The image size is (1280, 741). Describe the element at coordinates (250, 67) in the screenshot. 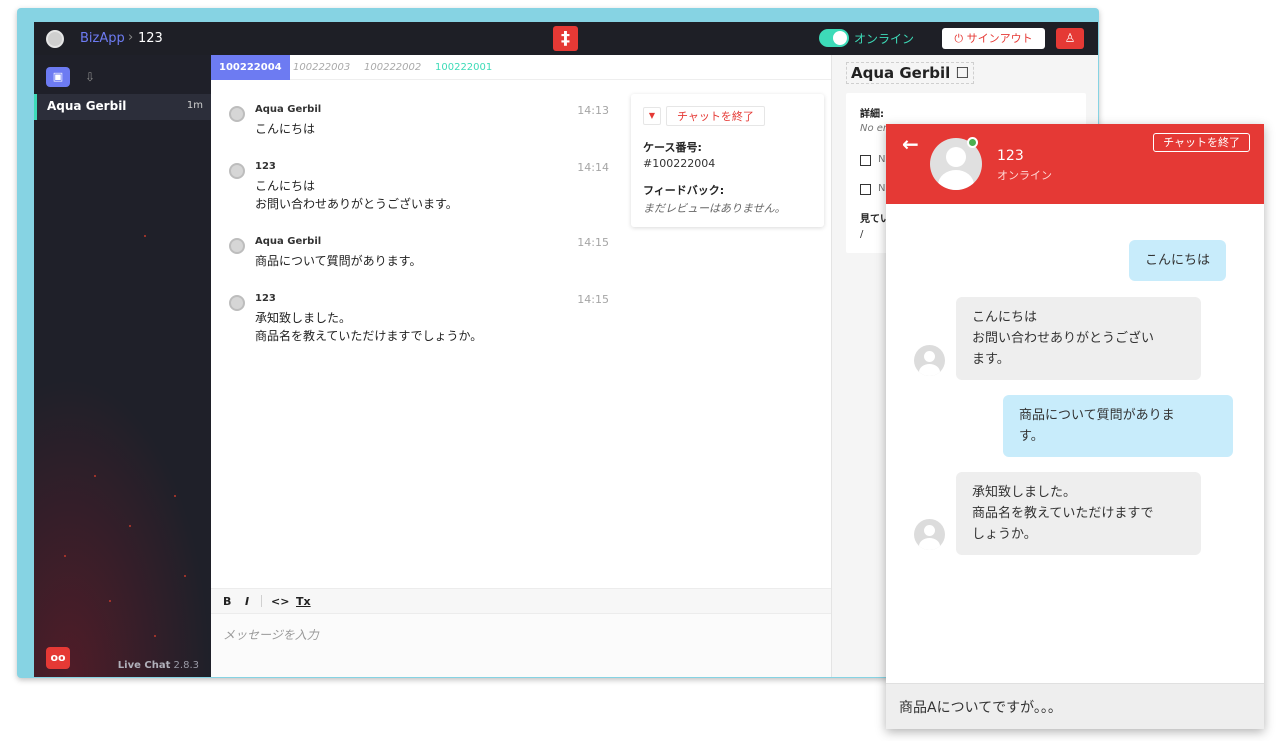

I see `tab-case-active: 100222004` at that location.